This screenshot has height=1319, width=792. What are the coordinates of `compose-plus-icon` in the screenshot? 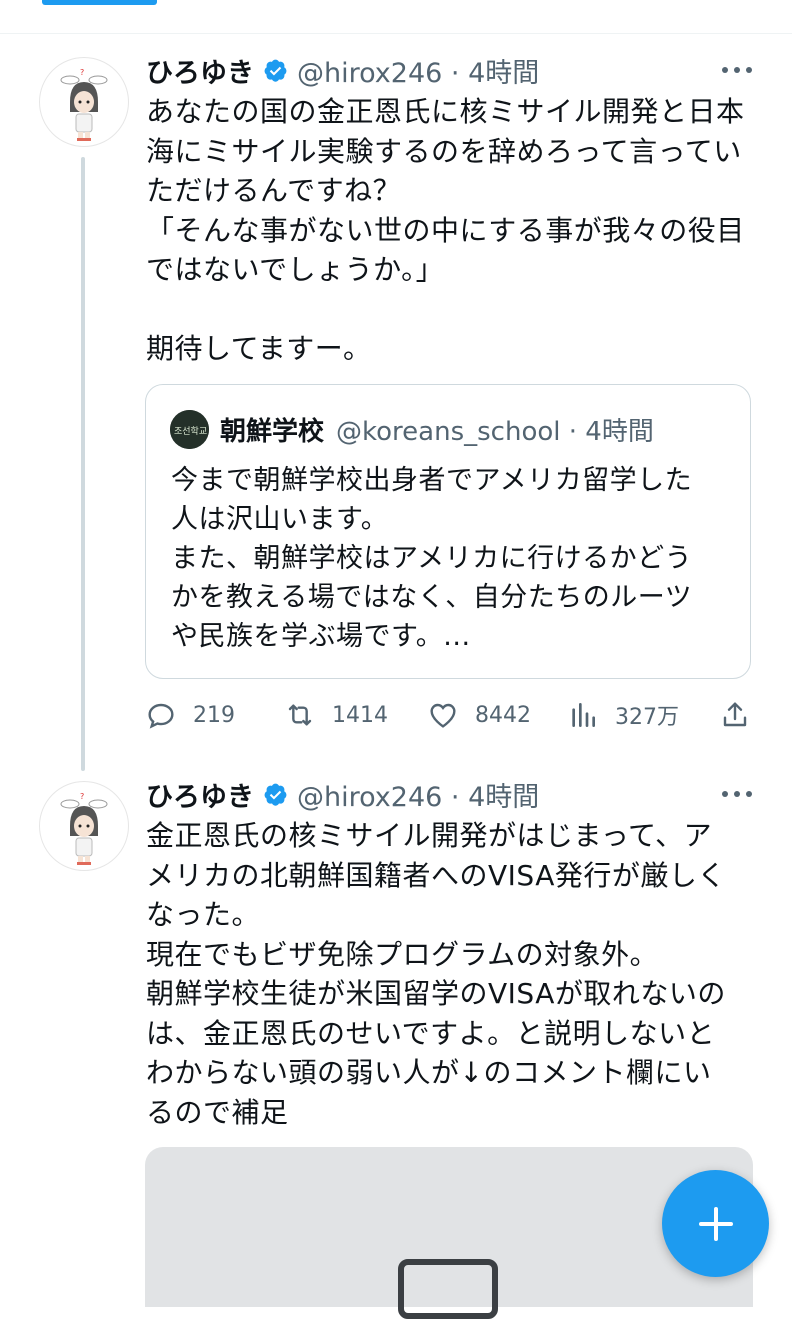 It's located at (715, 1223).